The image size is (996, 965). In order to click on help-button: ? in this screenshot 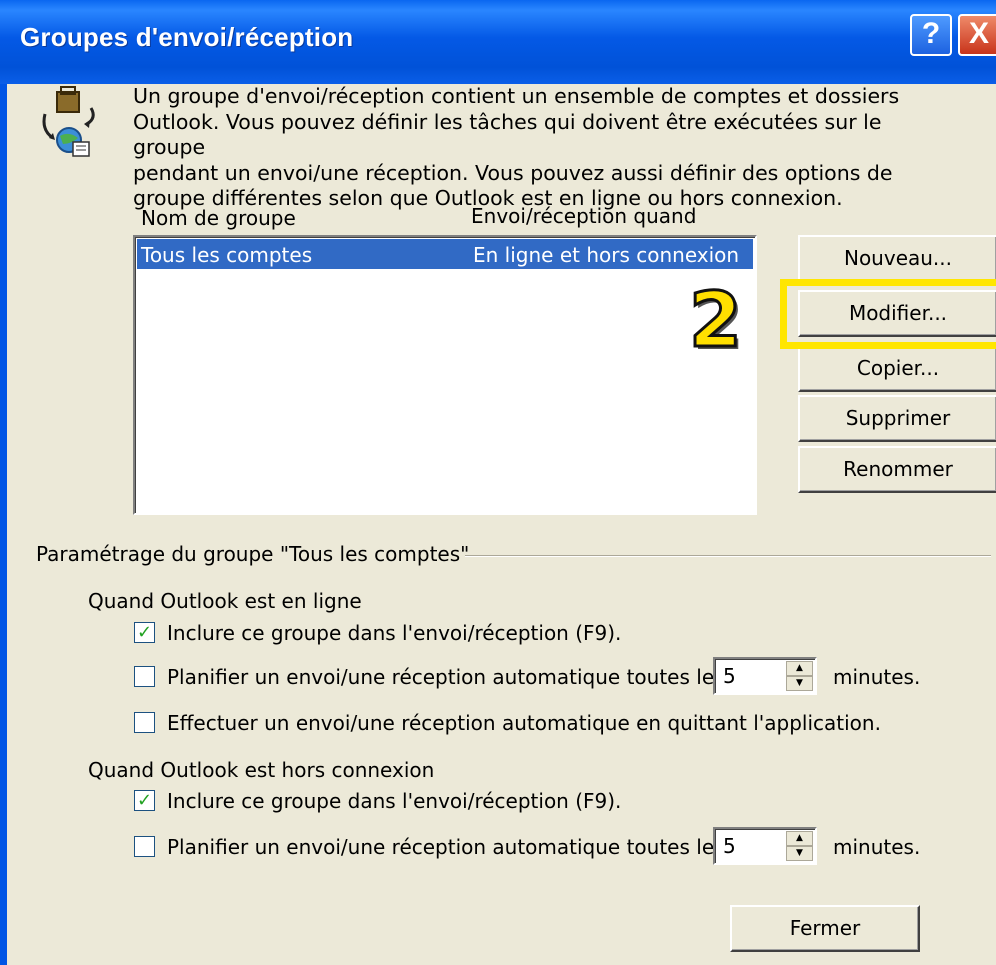, I will do `click(931, 35)`.